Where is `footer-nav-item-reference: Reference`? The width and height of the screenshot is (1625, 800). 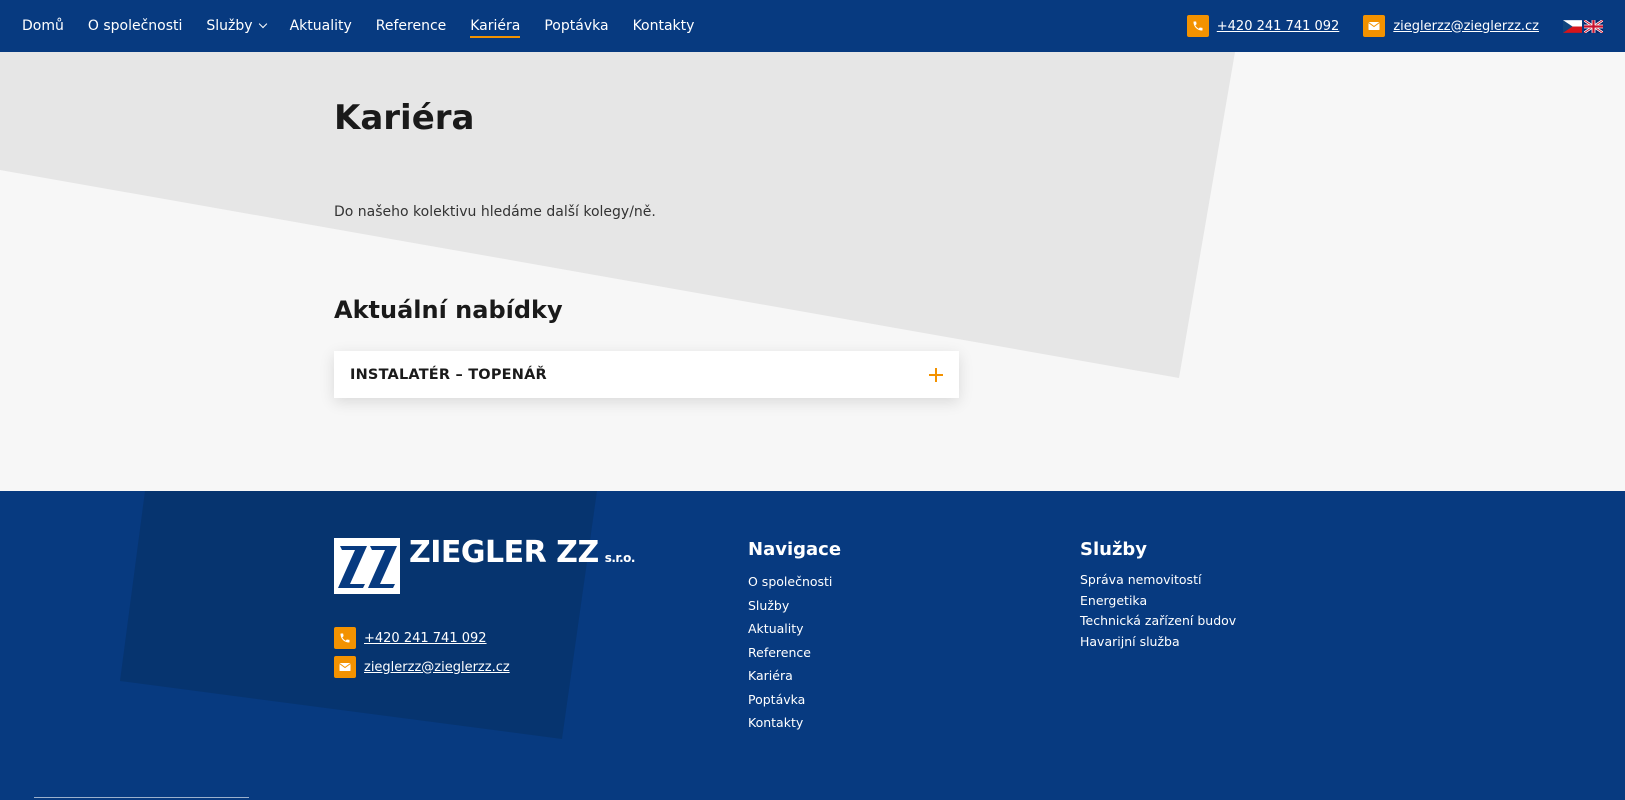
footer-nav-item-reference: Reference is located at coordinates (794, 653).